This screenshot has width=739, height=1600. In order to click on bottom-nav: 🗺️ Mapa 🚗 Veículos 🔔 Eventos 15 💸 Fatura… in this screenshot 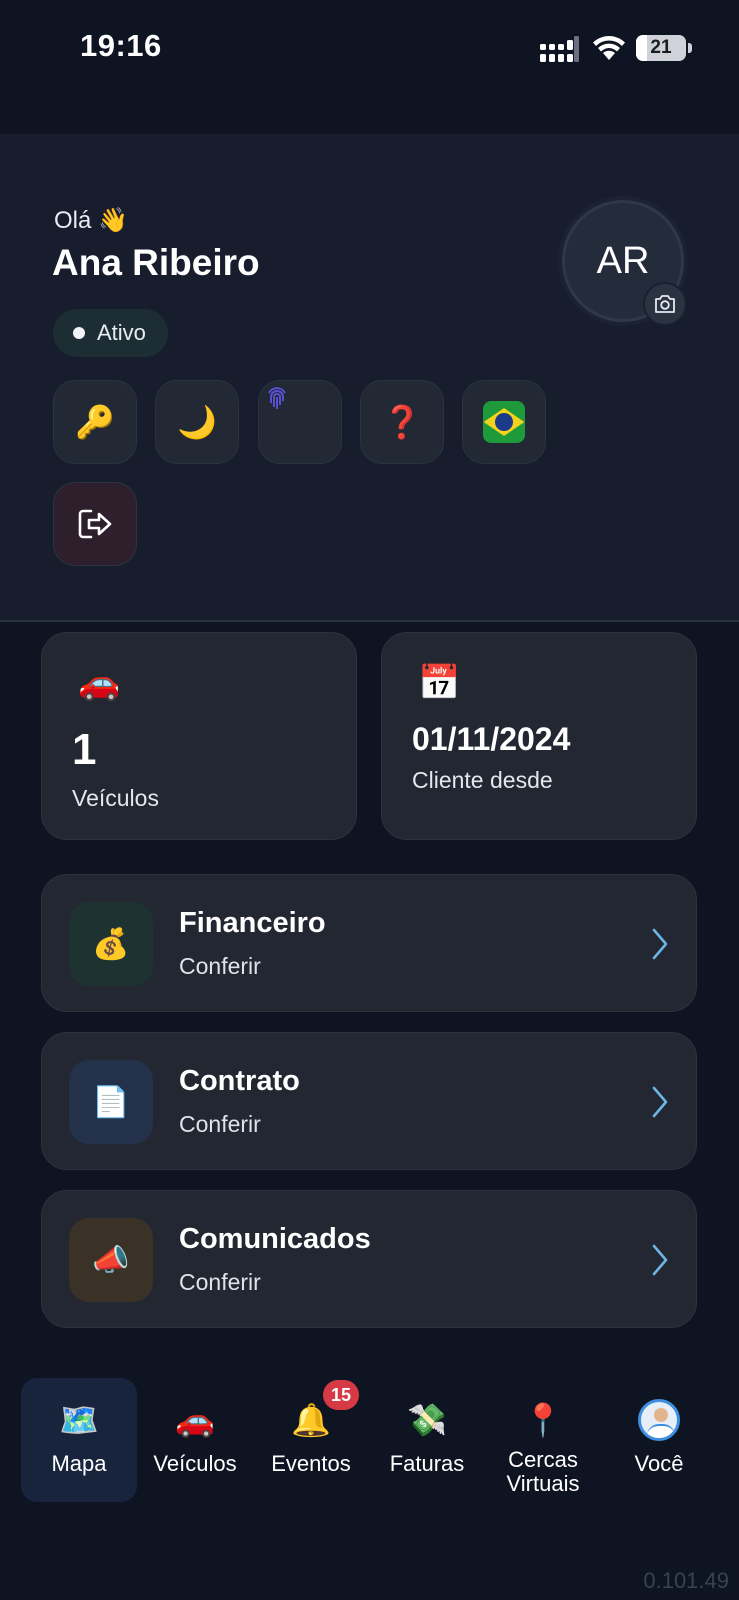, I will do `click(369, 1440)`.